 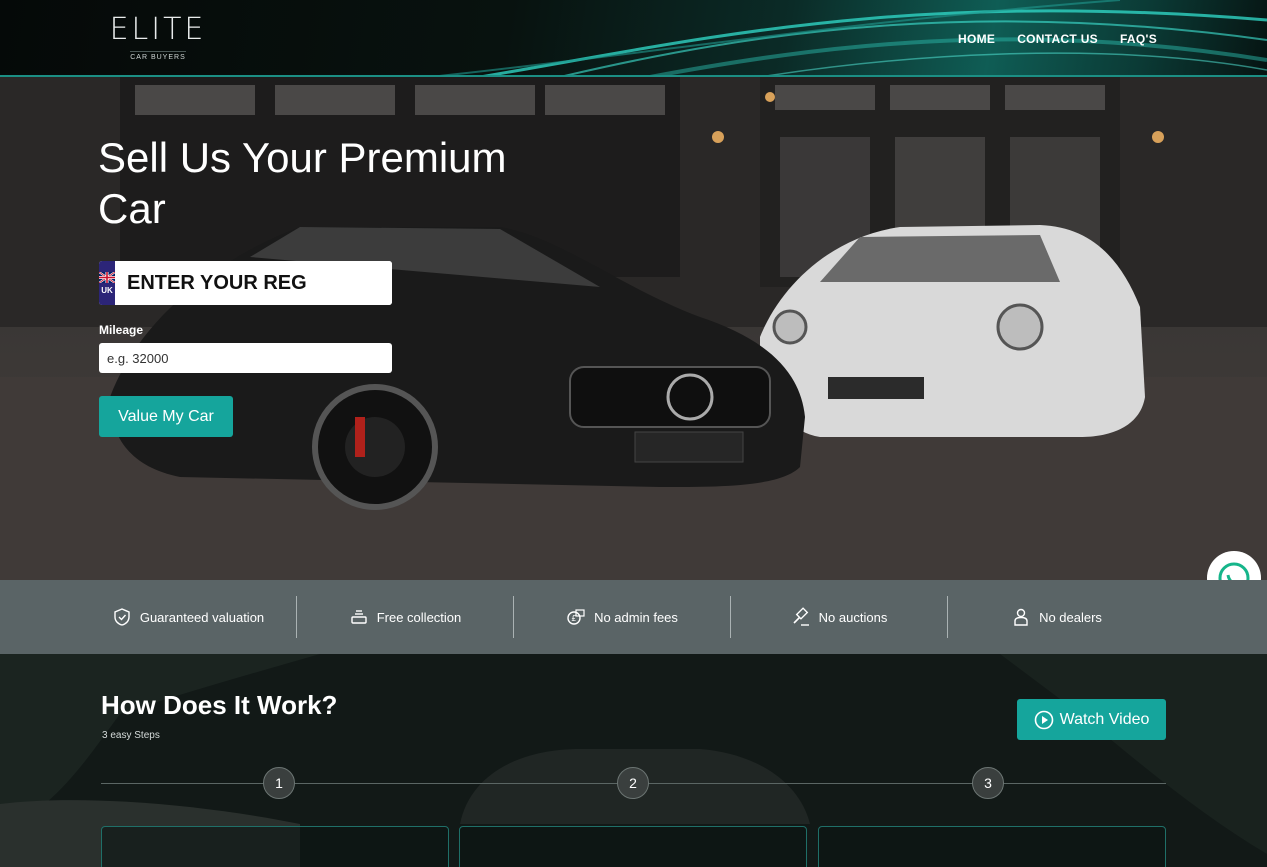 I want to click on registration-input-group: UK, so click(x=245, y=283).